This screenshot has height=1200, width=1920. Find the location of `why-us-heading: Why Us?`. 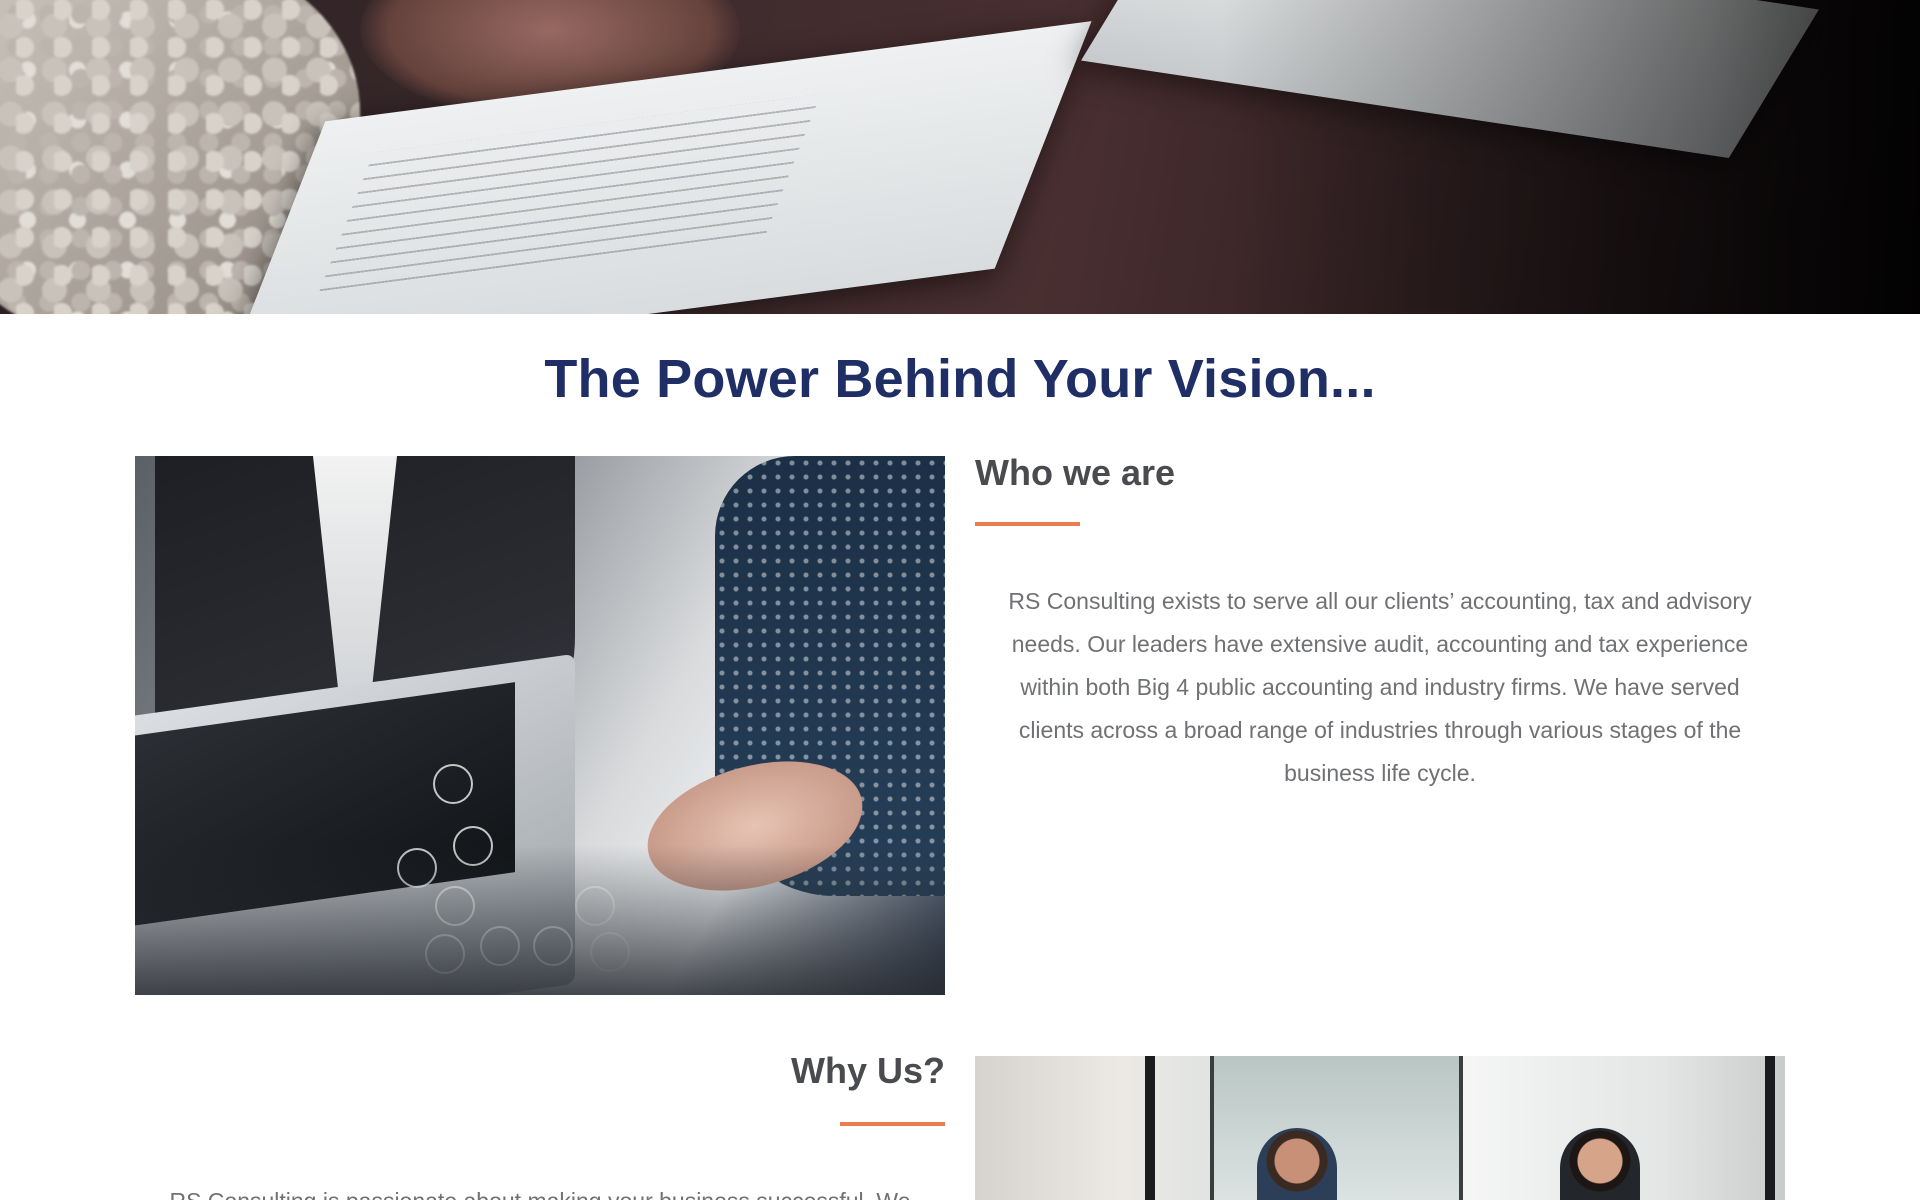

why-us-heading: Why Us? is located at coordinates (867, 1070).